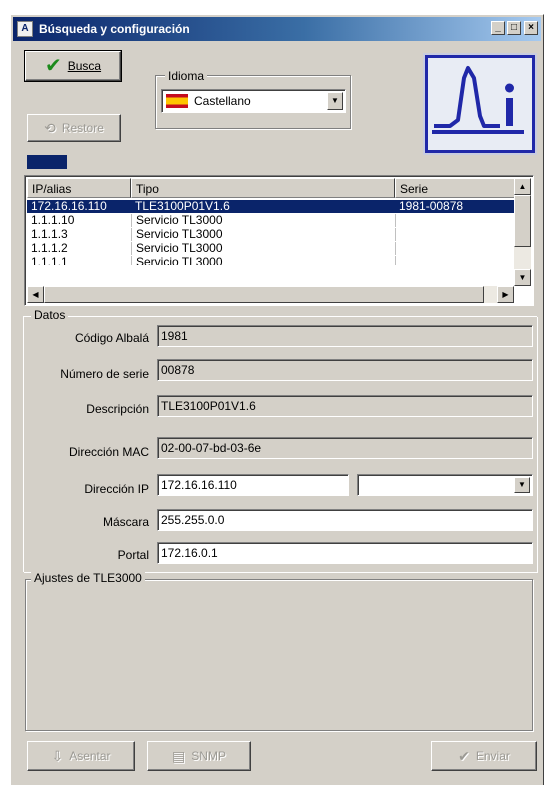 This screenshot has height=785, width=544. Describe the element at coordinates (505, 294) in the screenshot. I see `scroll-right-icon: ▶` at that location.